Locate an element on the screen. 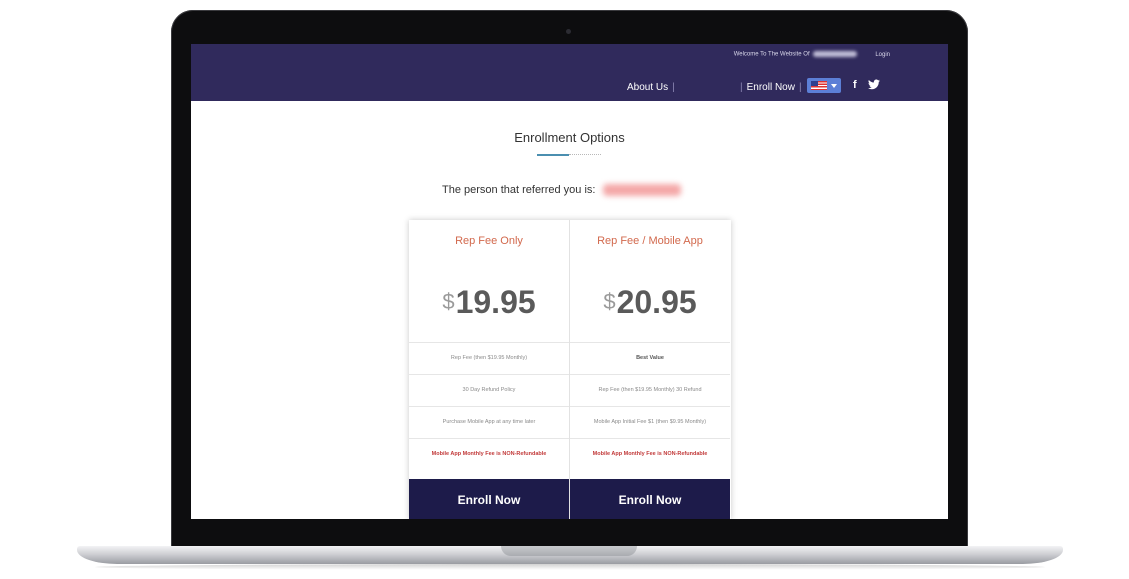 This screenshot has height=579, width=1129. us-flag-icon is located at coordinates (819, 85).